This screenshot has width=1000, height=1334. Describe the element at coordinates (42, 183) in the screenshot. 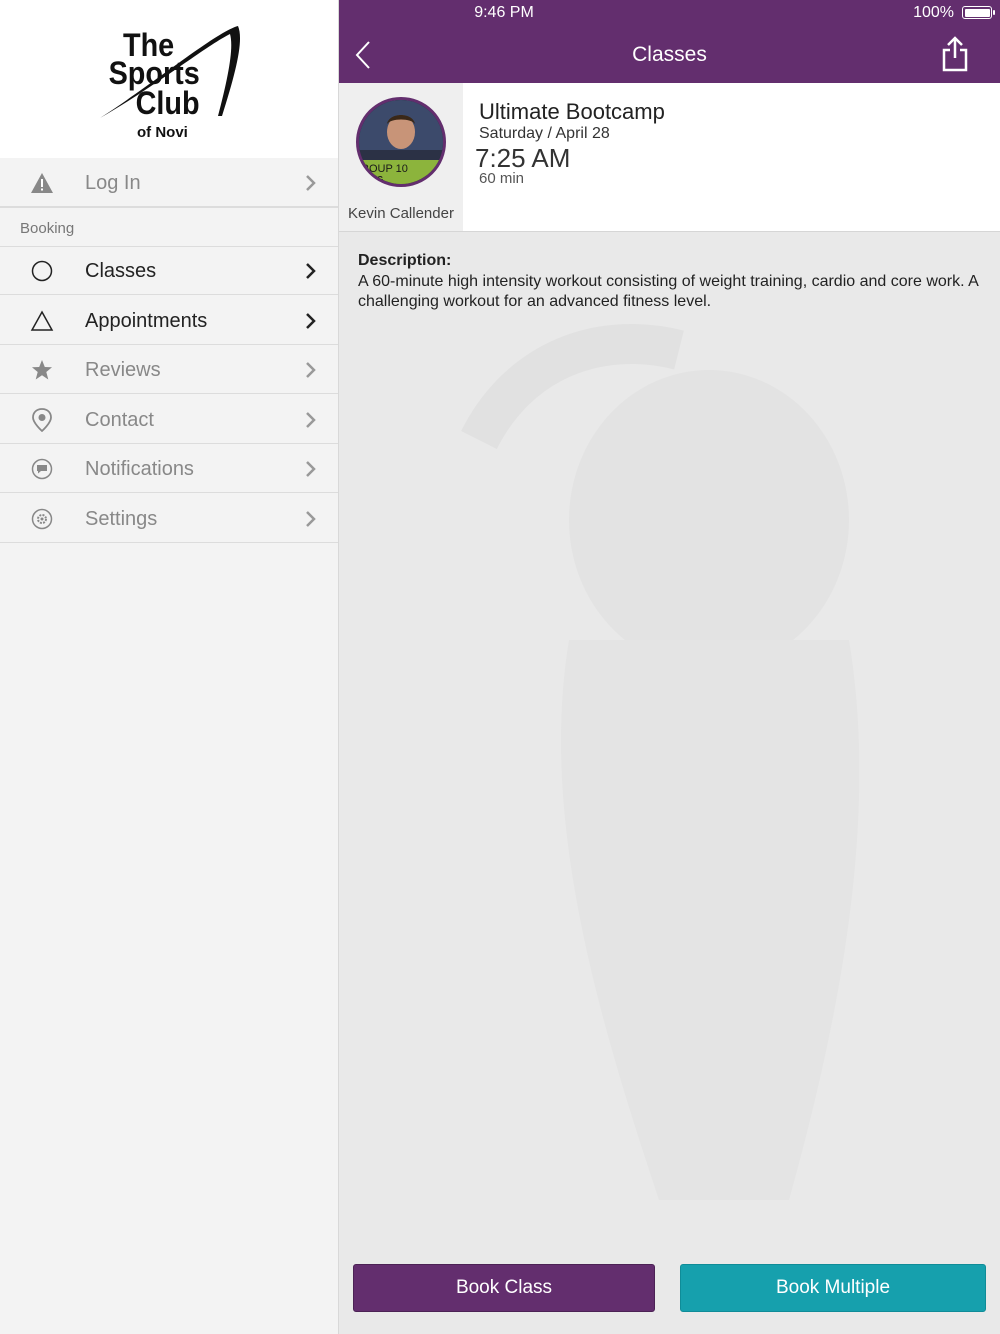

I see `warning-icon` at that location.